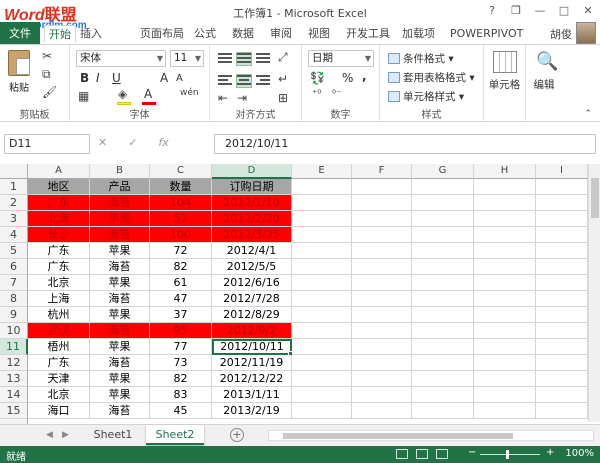 This screenshot has width=600, height=463. What do you see at coordinates (181, 347) in the screenshot?
I see `table-cell: 77` at bounding box center [181, 347].